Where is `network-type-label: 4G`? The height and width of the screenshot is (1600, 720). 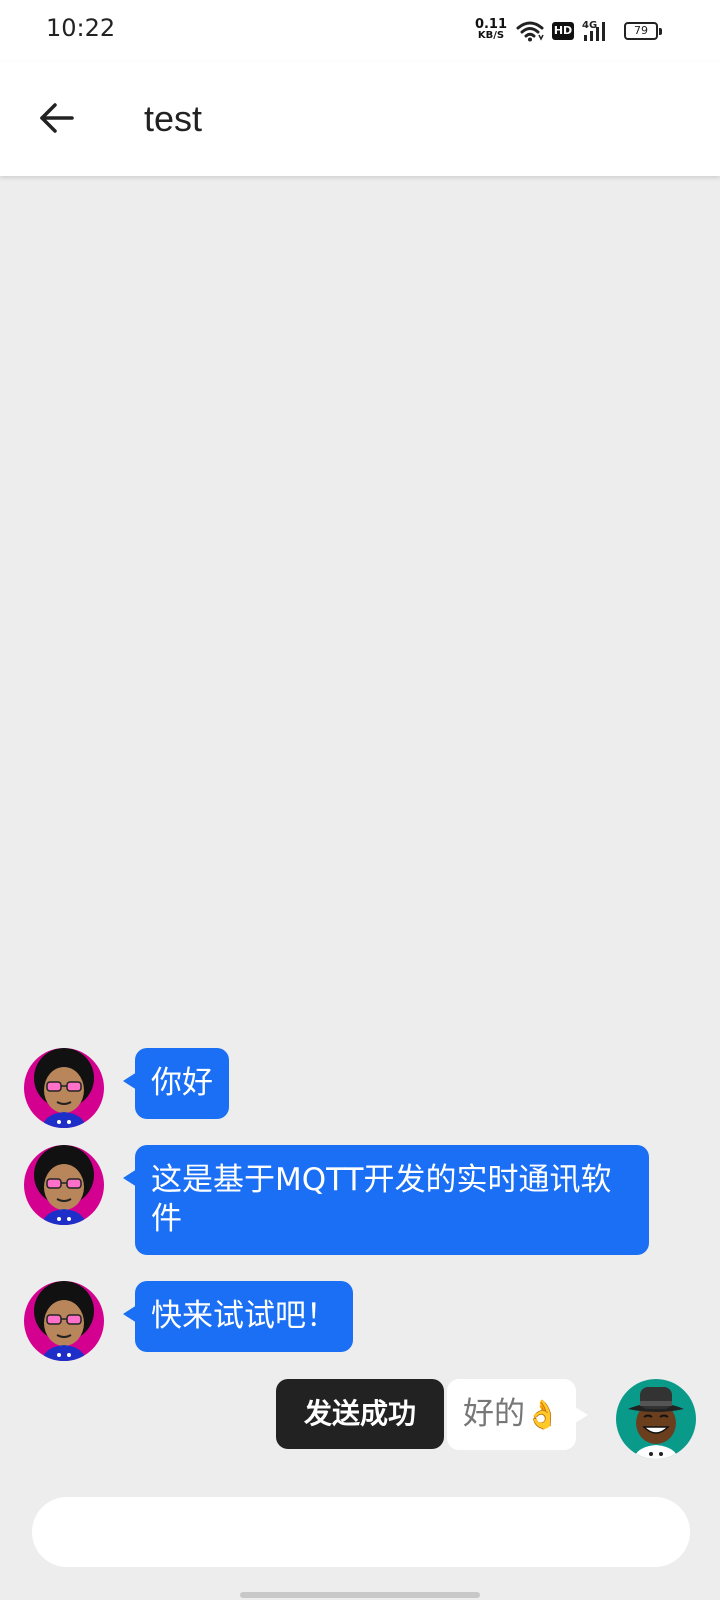
network-type-label: 4G is located at coordinates (589, 25).